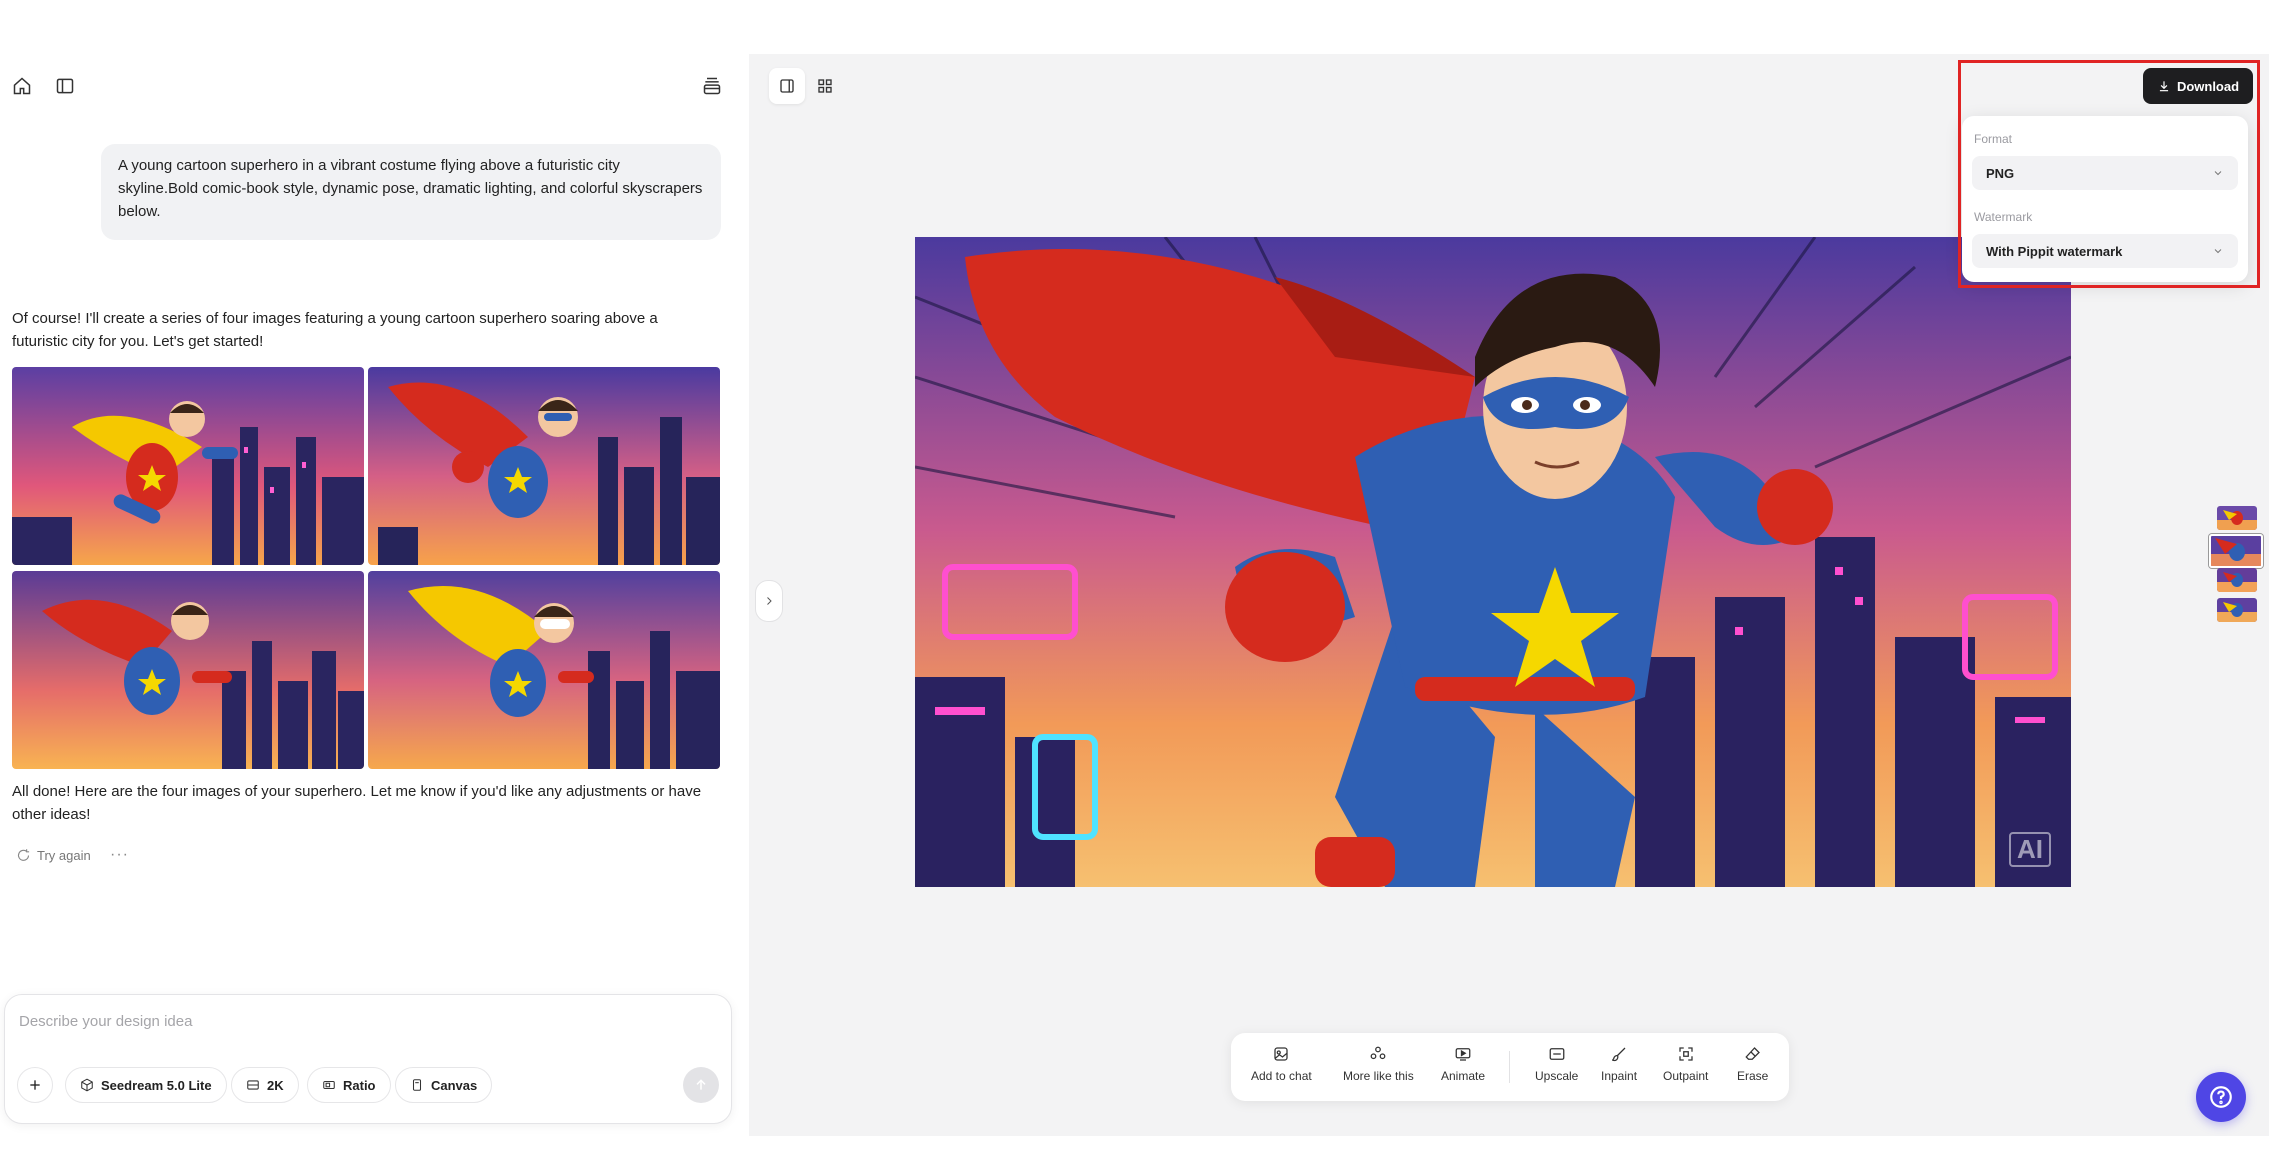  What do you see at coordinates (1993, 139) in the screenshot?
I see `format-label: Format` at bounding box center [1993, 139].